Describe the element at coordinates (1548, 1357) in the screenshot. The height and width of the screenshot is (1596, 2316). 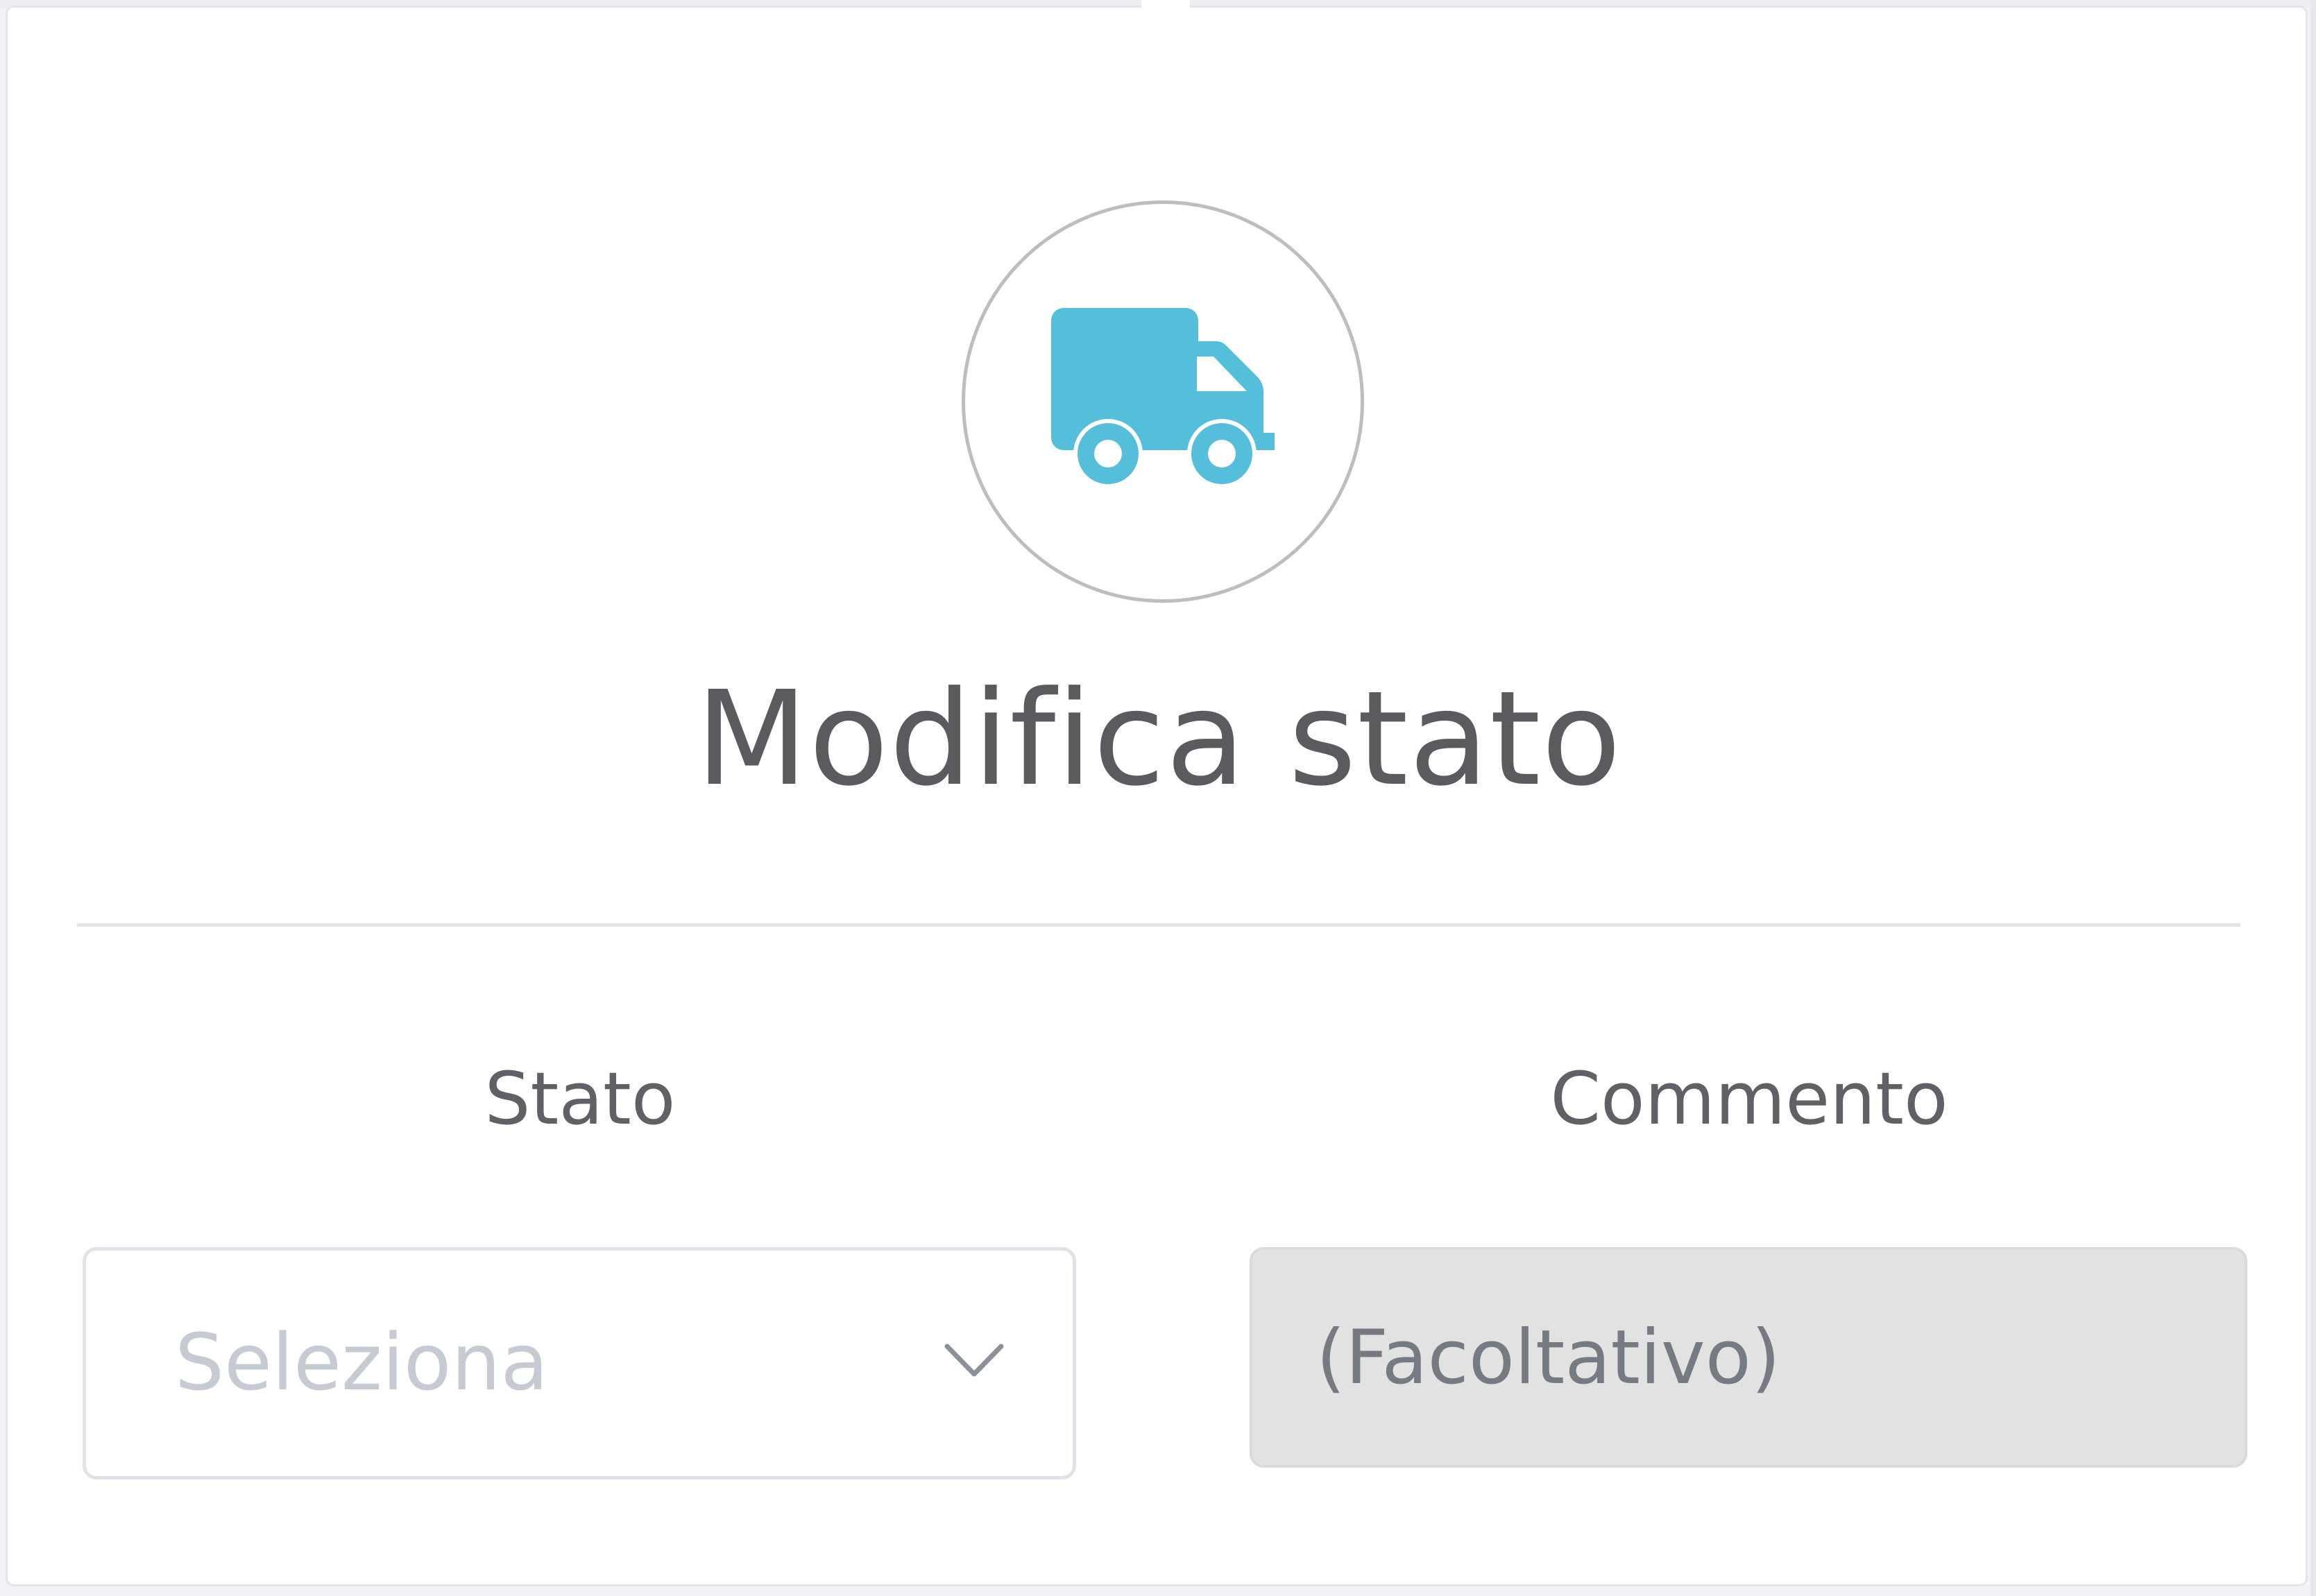
I see `commento-input-placeholder: (Facoltativo)` at that location.